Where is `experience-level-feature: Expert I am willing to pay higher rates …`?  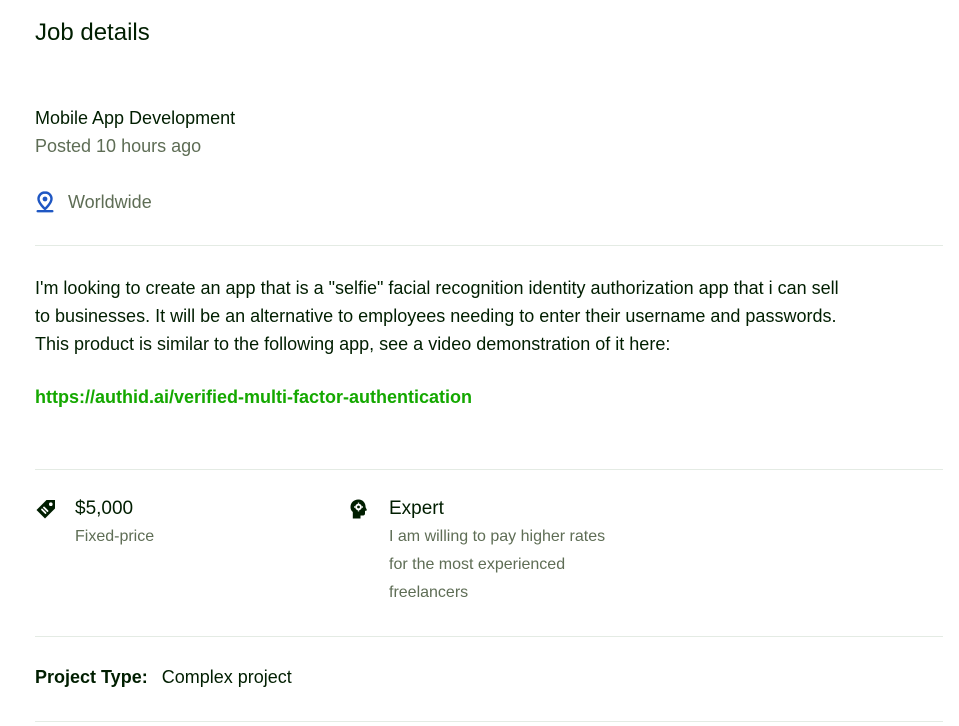 experience-level-feature: Expert I am willing to pay higher rates … is located at coordinates (494, 552).